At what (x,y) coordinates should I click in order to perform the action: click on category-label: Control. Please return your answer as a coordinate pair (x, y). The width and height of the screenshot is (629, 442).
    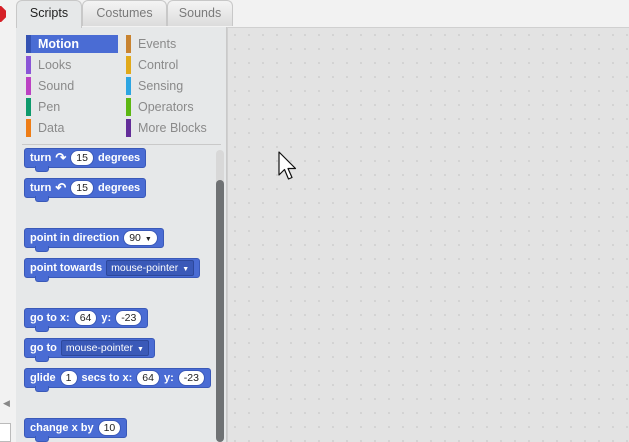
    Looking at the image, I should click on (158, 65).